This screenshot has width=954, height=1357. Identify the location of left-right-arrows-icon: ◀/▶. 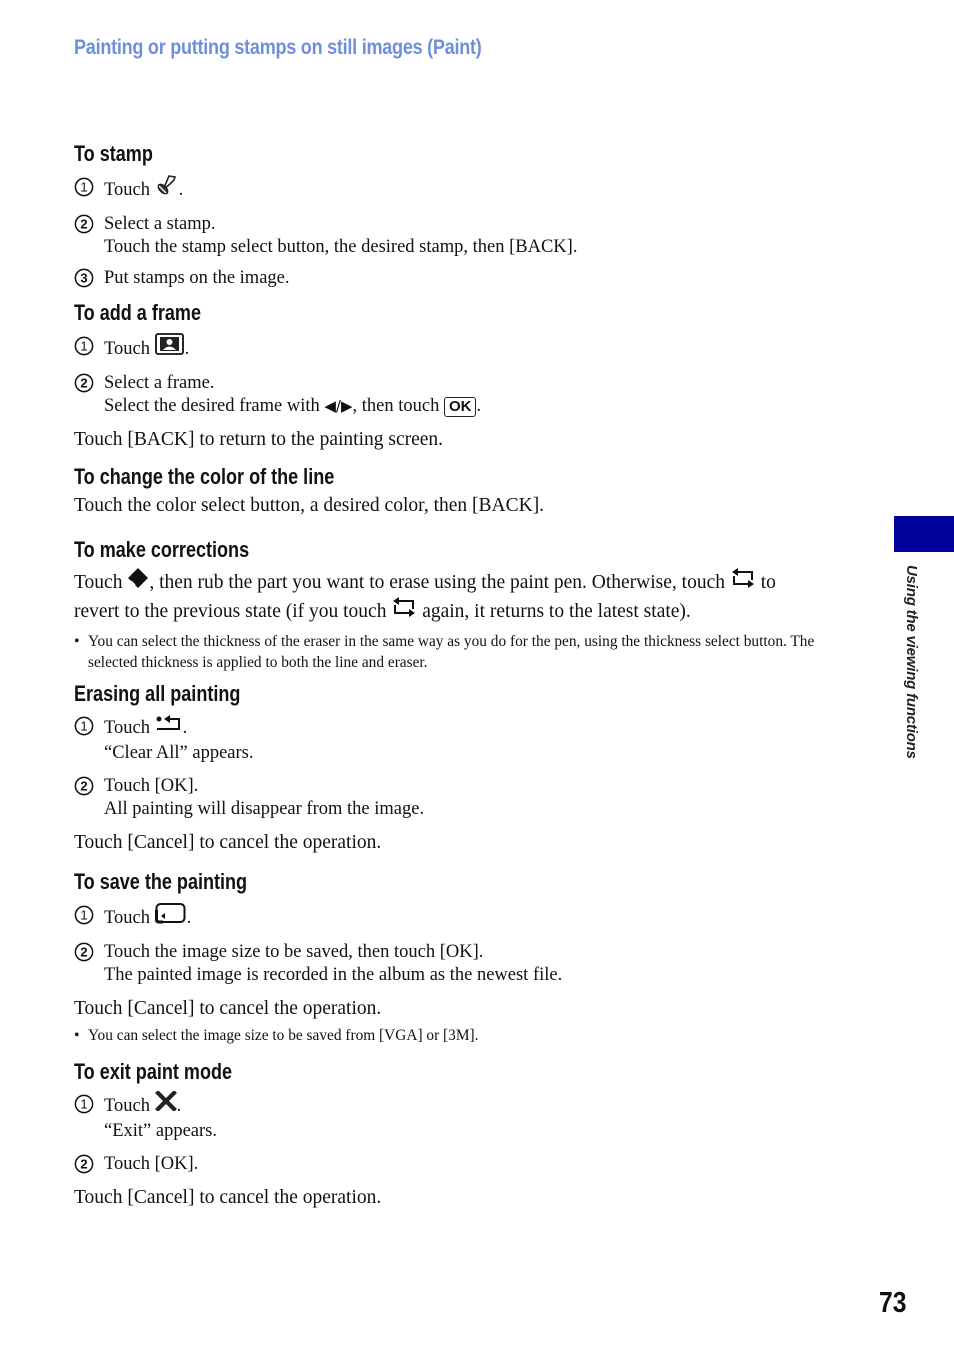
(338, 406).